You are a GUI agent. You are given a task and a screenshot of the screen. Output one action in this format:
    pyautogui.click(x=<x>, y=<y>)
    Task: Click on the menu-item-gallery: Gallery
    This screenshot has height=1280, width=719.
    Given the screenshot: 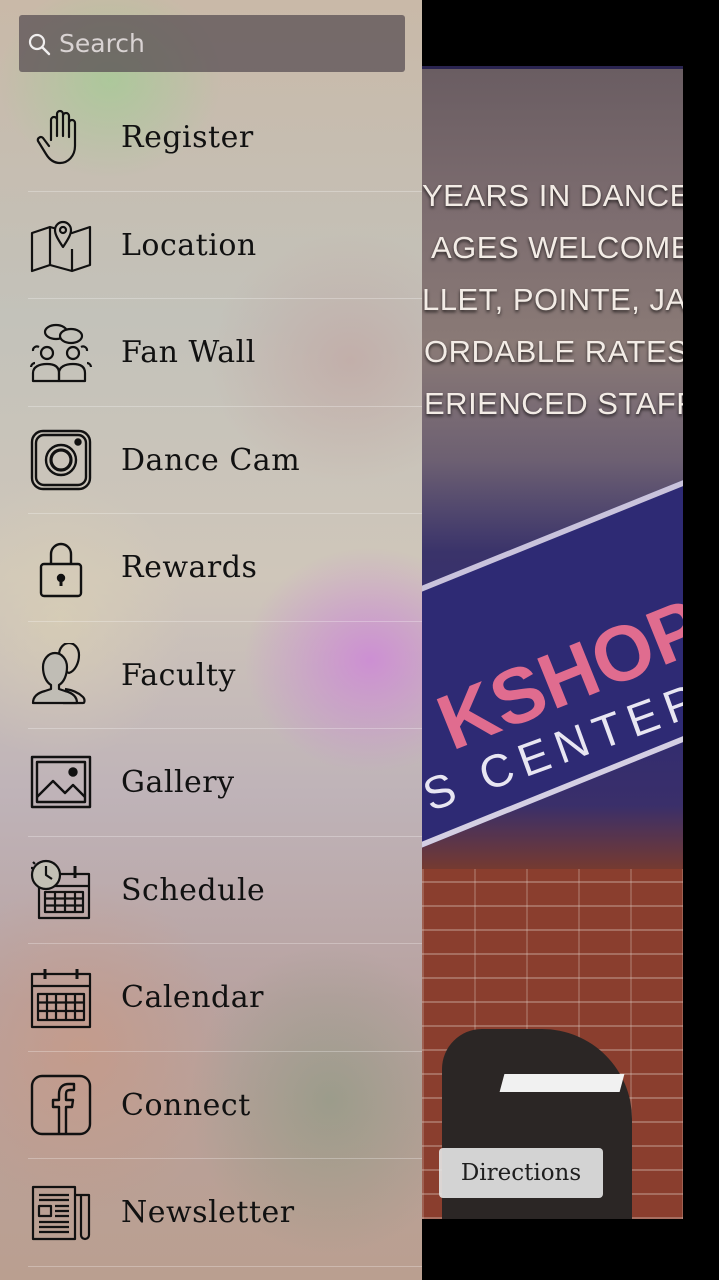 What is the action you would take?
    pyautogui.click(x=211, y=783)
    